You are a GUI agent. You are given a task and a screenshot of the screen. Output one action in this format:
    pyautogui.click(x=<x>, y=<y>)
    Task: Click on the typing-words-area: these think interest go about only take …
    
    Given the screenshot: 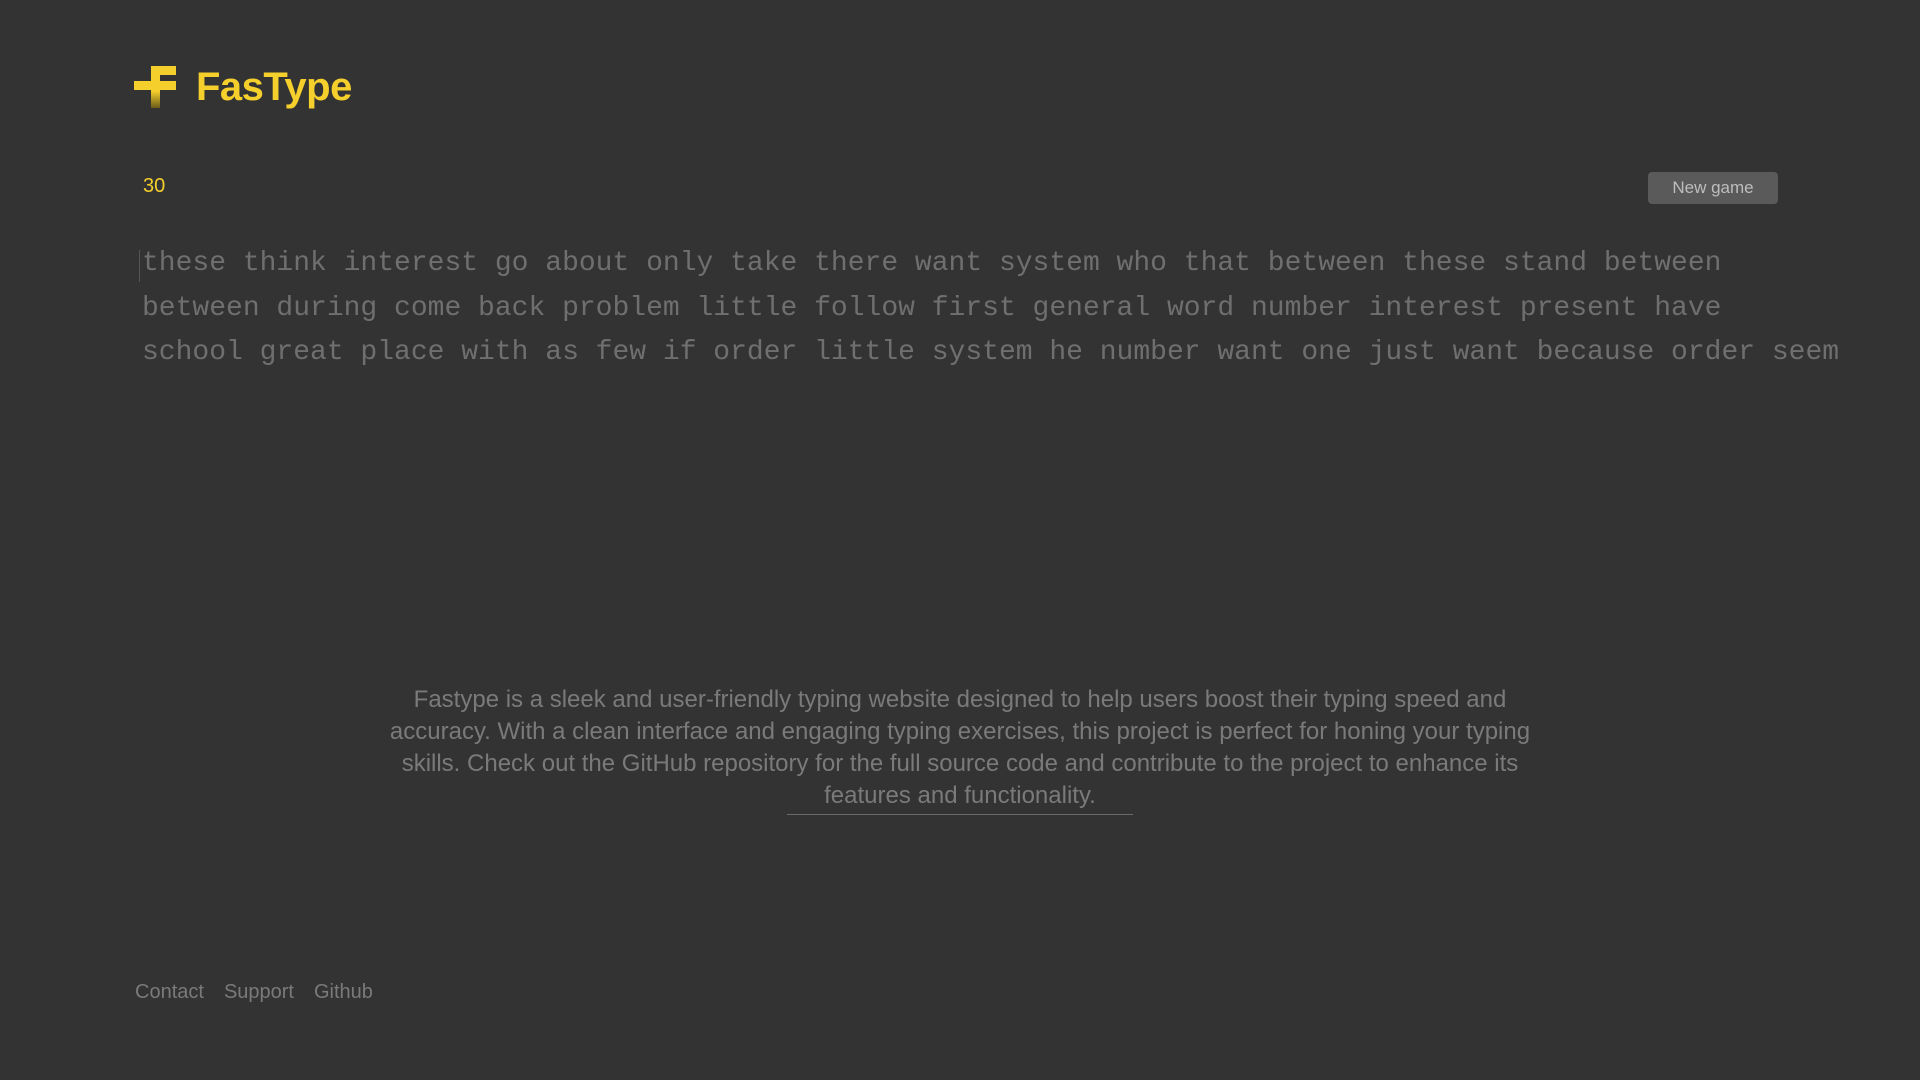 What is the action you would take?
    pyautogui.click(x=989, y=309)
    